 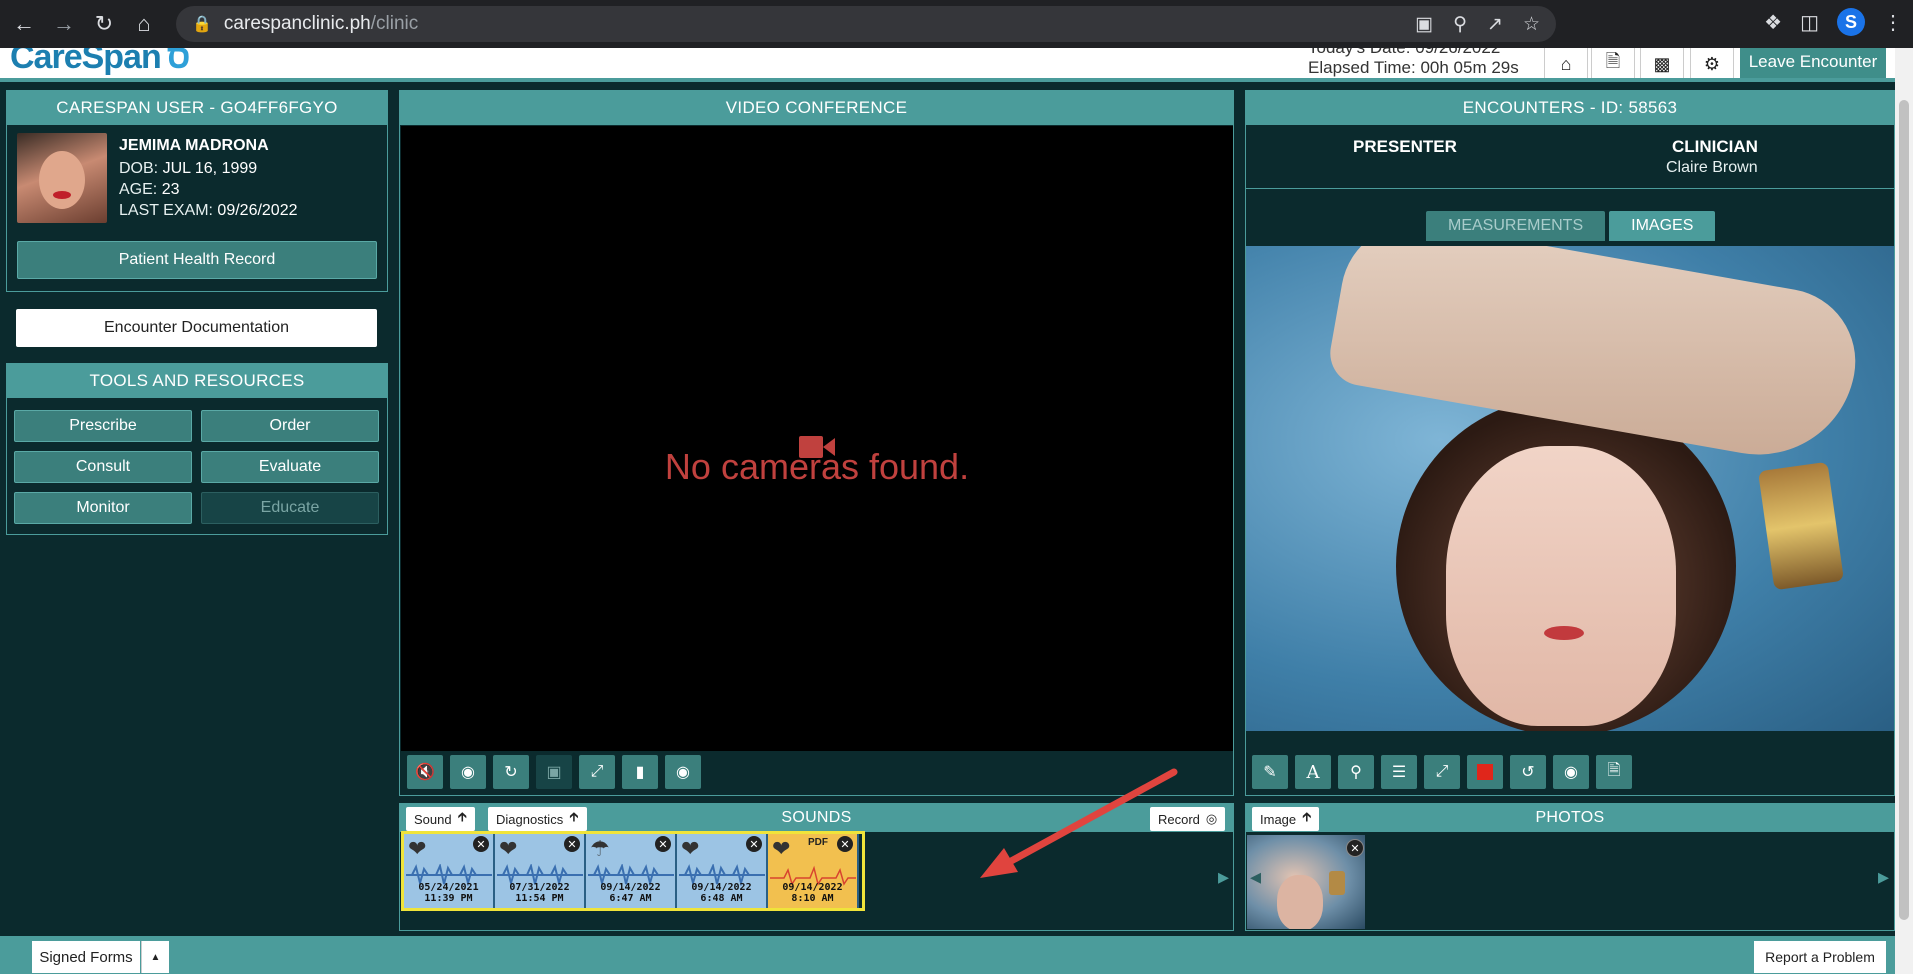 What do you see at coordinates (1531, 24) in the screenshot?
I see `bookmark-star-icon: ☆` at bounding box center [1531, 24].